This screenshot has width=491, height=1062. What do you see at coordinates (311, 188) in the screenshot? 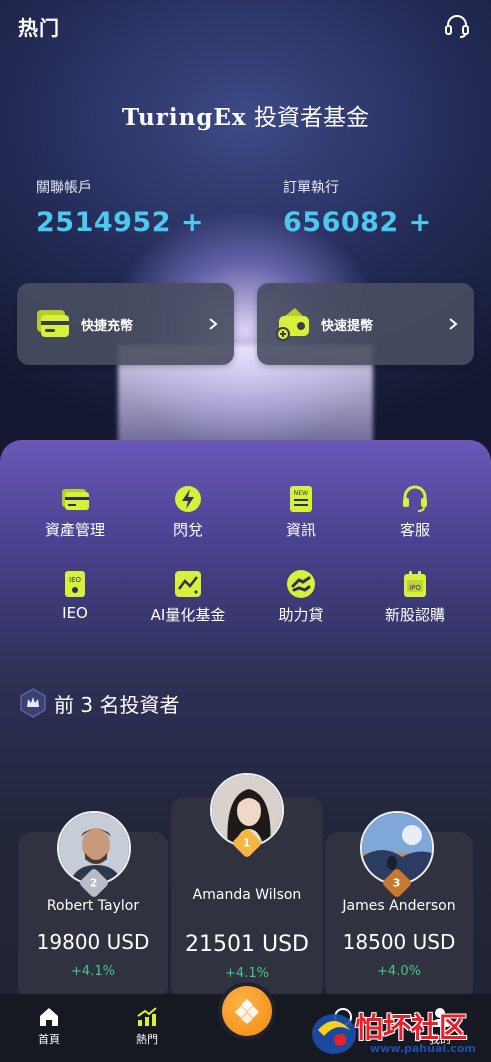
I see `stat-label-orders: 訂單執行` at bounding box center [311, 188].